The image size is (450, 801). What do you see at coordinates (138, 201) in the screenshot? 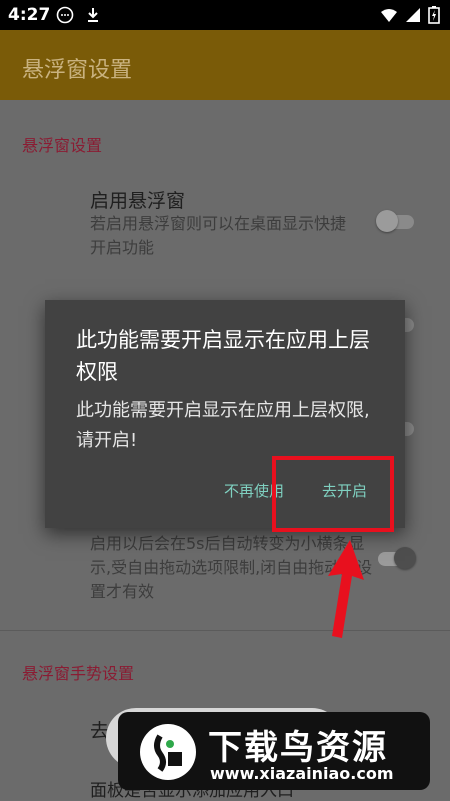
I see `pref-enable-title: 启用悬浮窗` at bounding box center [138, 201].